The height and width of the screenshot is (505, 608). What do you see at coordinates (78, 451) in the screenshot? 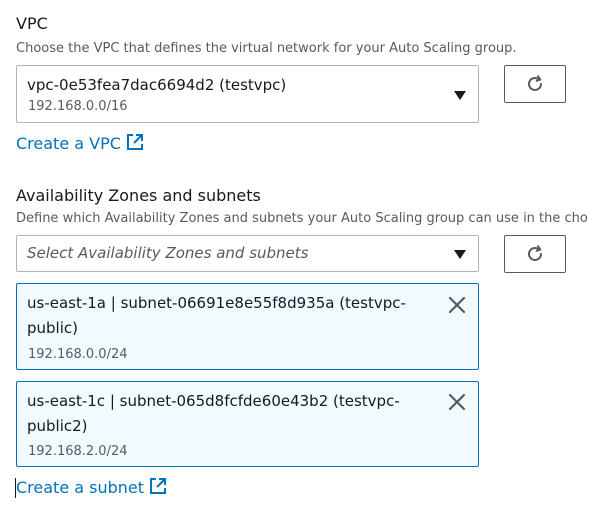
I see `subnet-token-cidr: 192.168.2.0/24` at bounding box center [78, 451].